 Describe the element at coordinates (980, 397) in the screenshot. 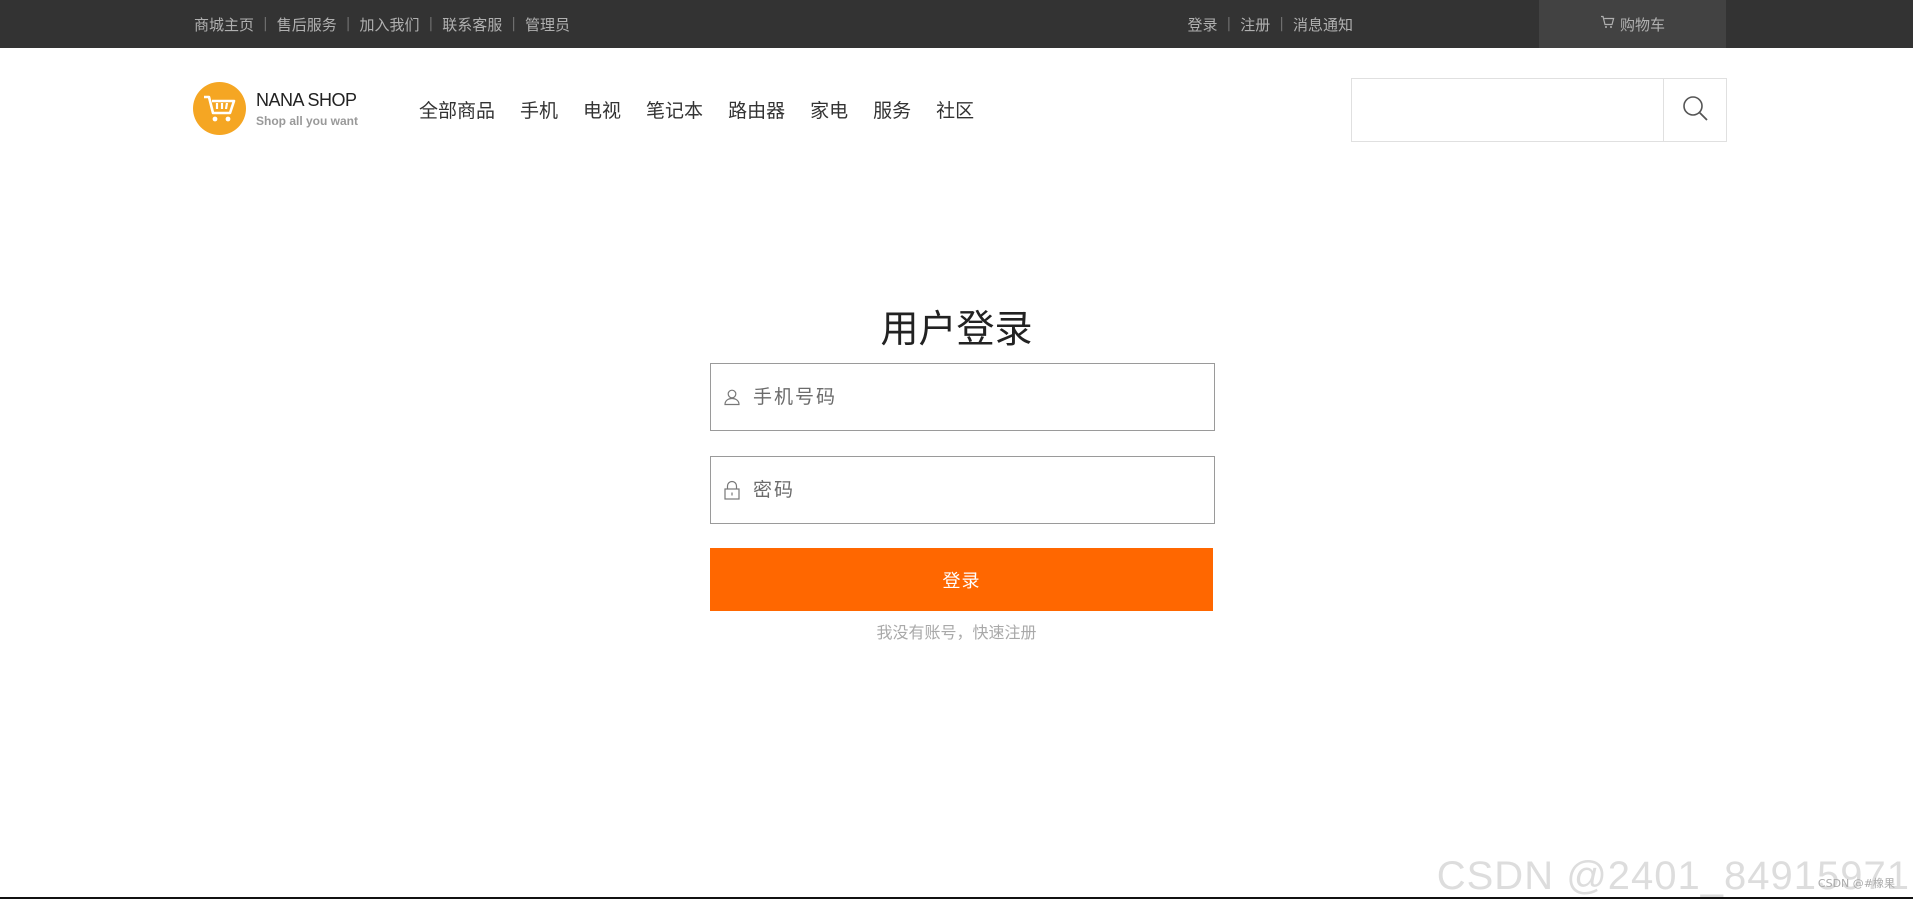

I see `phone-input` at that location.